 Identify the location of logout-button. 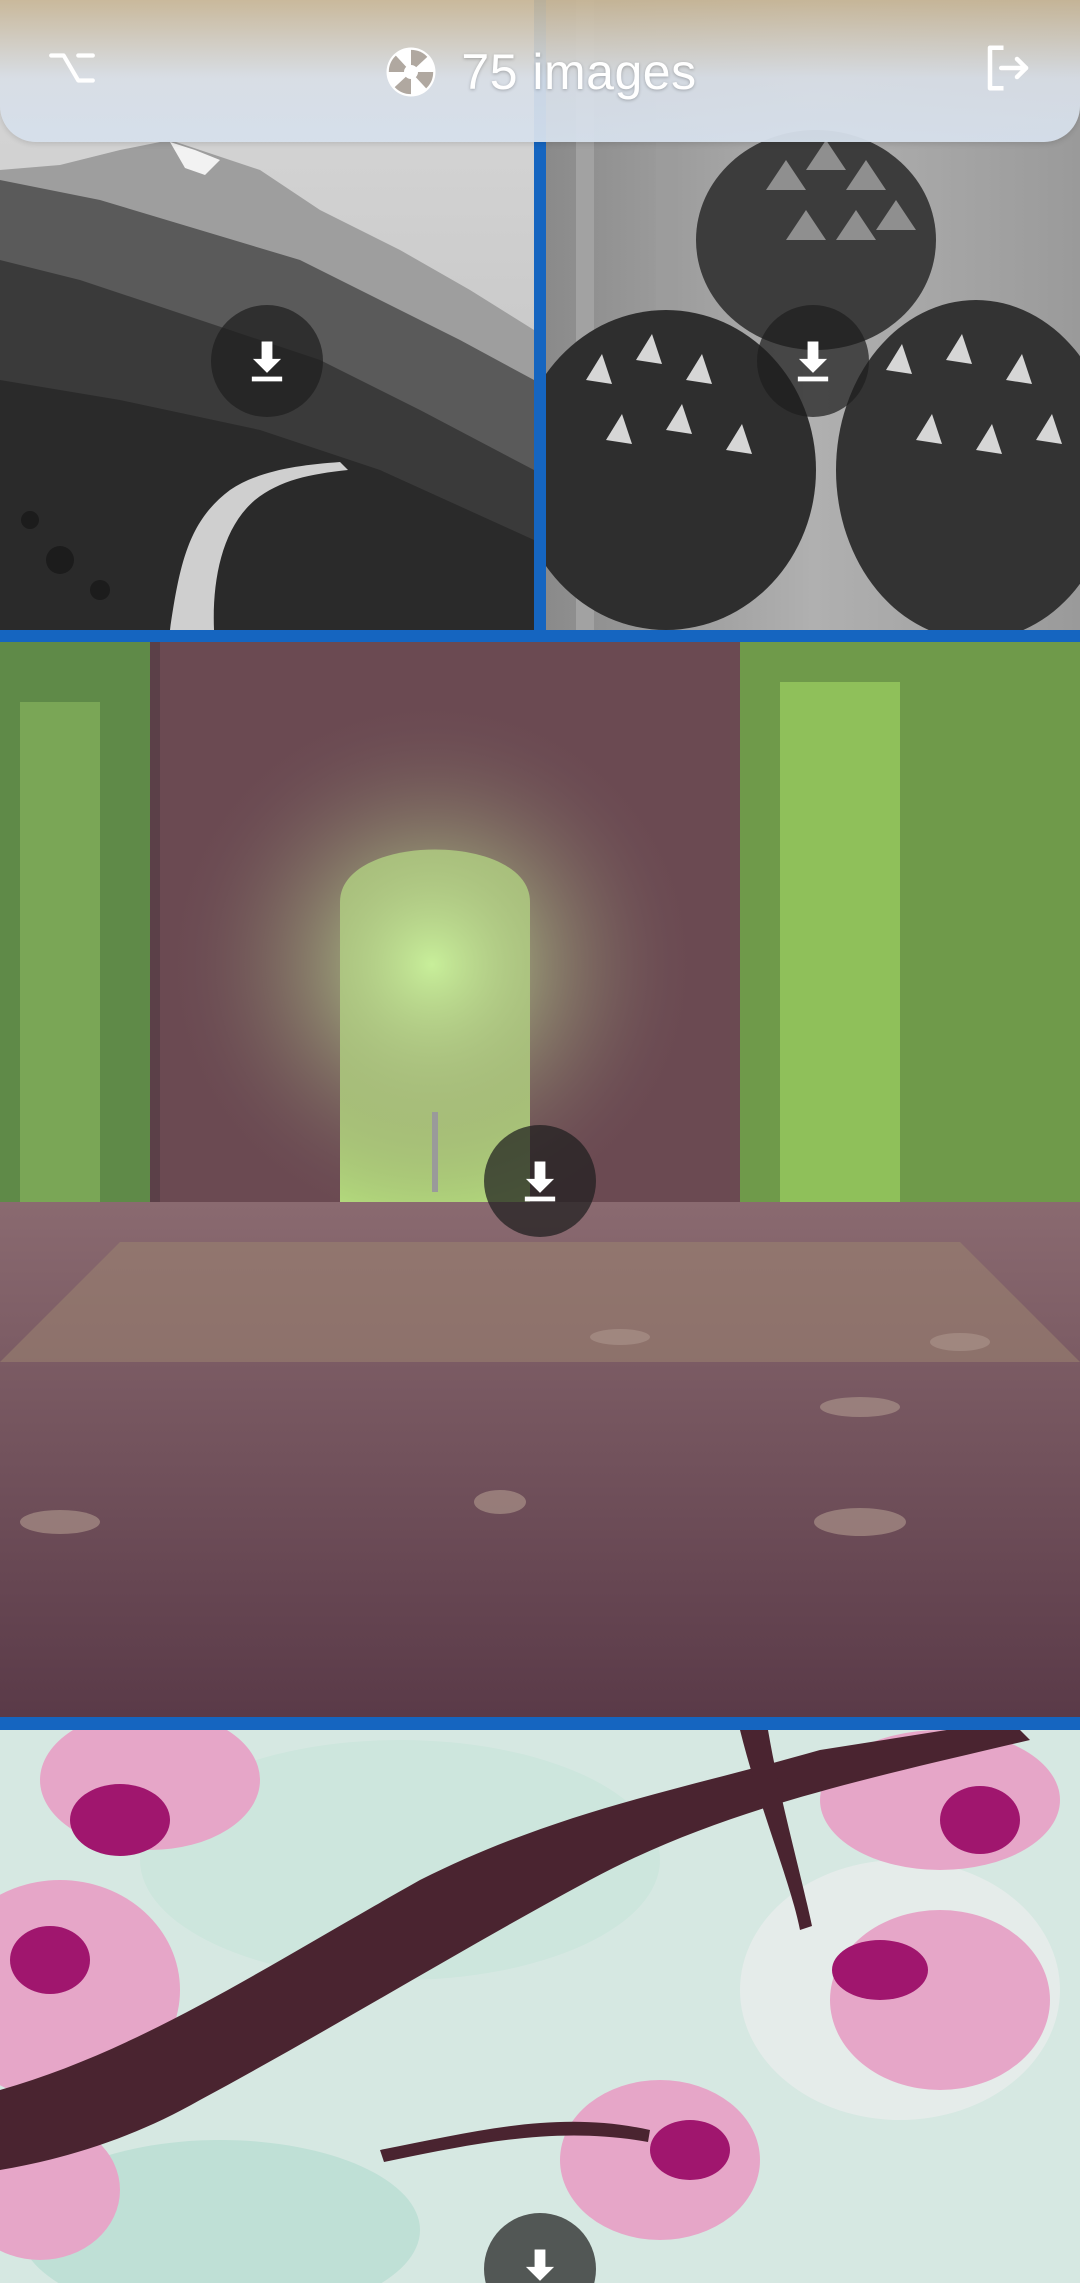
(1008, 68).